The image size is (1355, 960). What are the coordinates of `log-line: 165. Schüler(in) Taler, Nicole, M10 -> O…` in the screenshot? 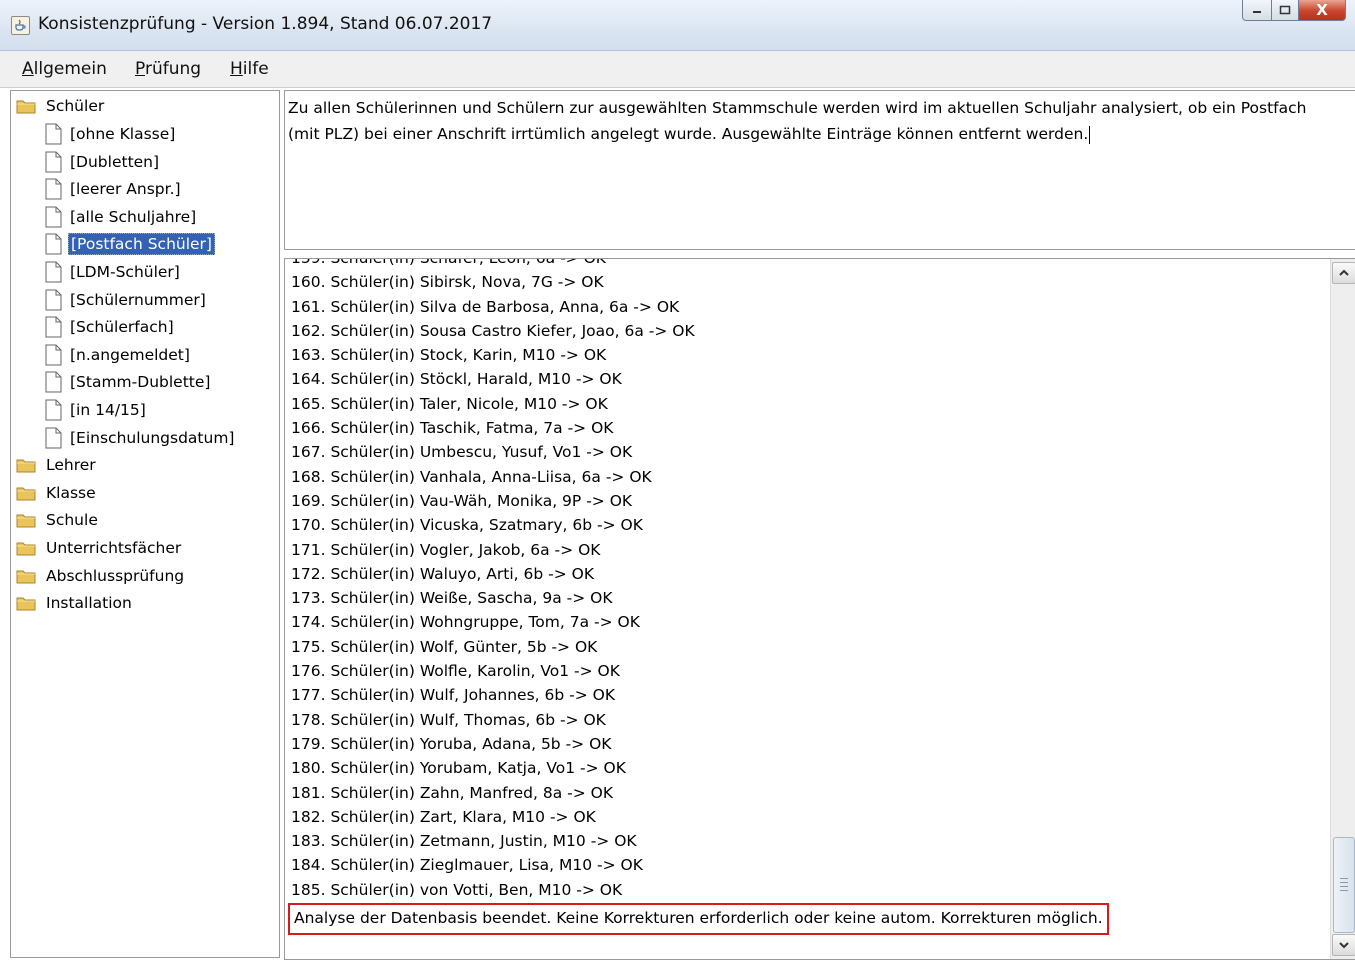 It's located at (449, 403).